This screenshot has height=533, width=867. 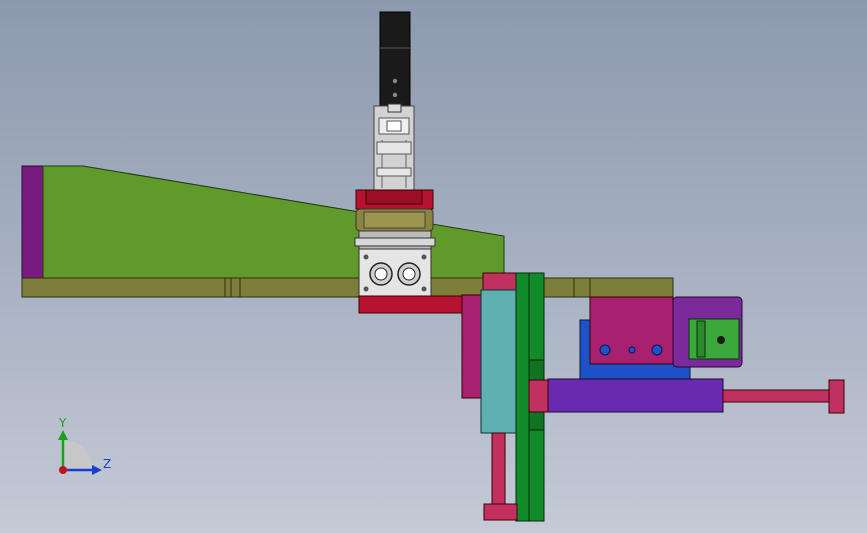 What do you see at coordinates (395, 59) in the screenshot?
I see `servo-motor` at bounding box center [395, 59].